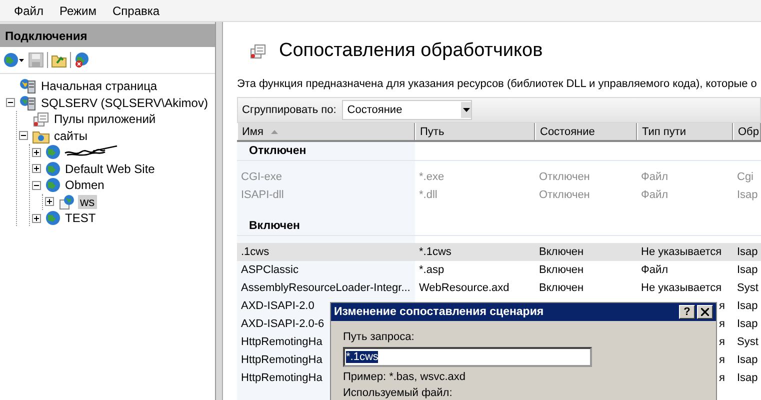  I want to click on globe-remove-icon, so click(82, 60).